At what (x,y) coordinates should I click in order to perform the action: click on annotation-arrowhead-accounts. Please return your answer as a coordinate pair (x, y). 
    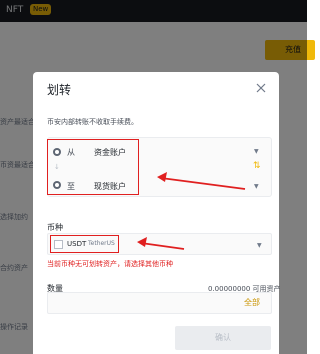
    Looking at the image, I should click on (162, 177).